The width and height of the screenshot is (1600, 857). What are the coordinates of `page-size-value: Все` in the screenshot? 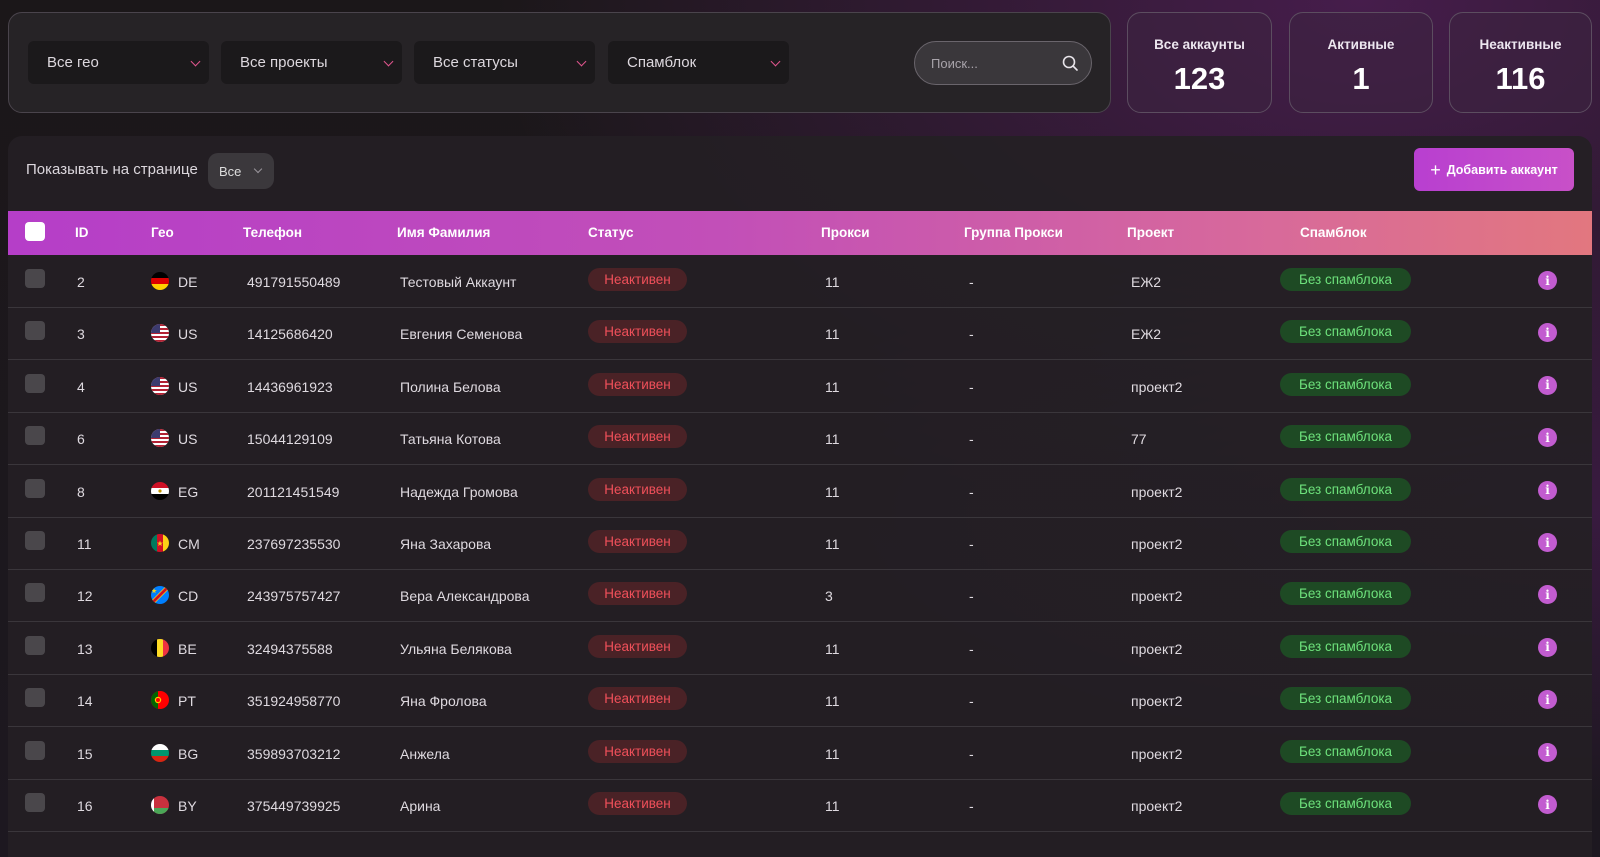 It's located at (230, 171).